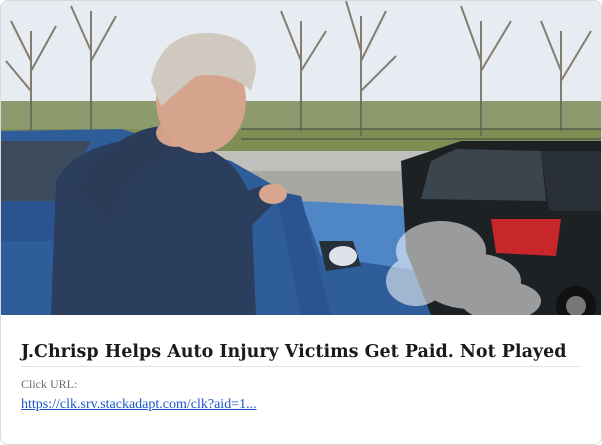 This screenshot has width=602, height=445. I want to click on click-url-label: Click URL:, so click(49, 384).